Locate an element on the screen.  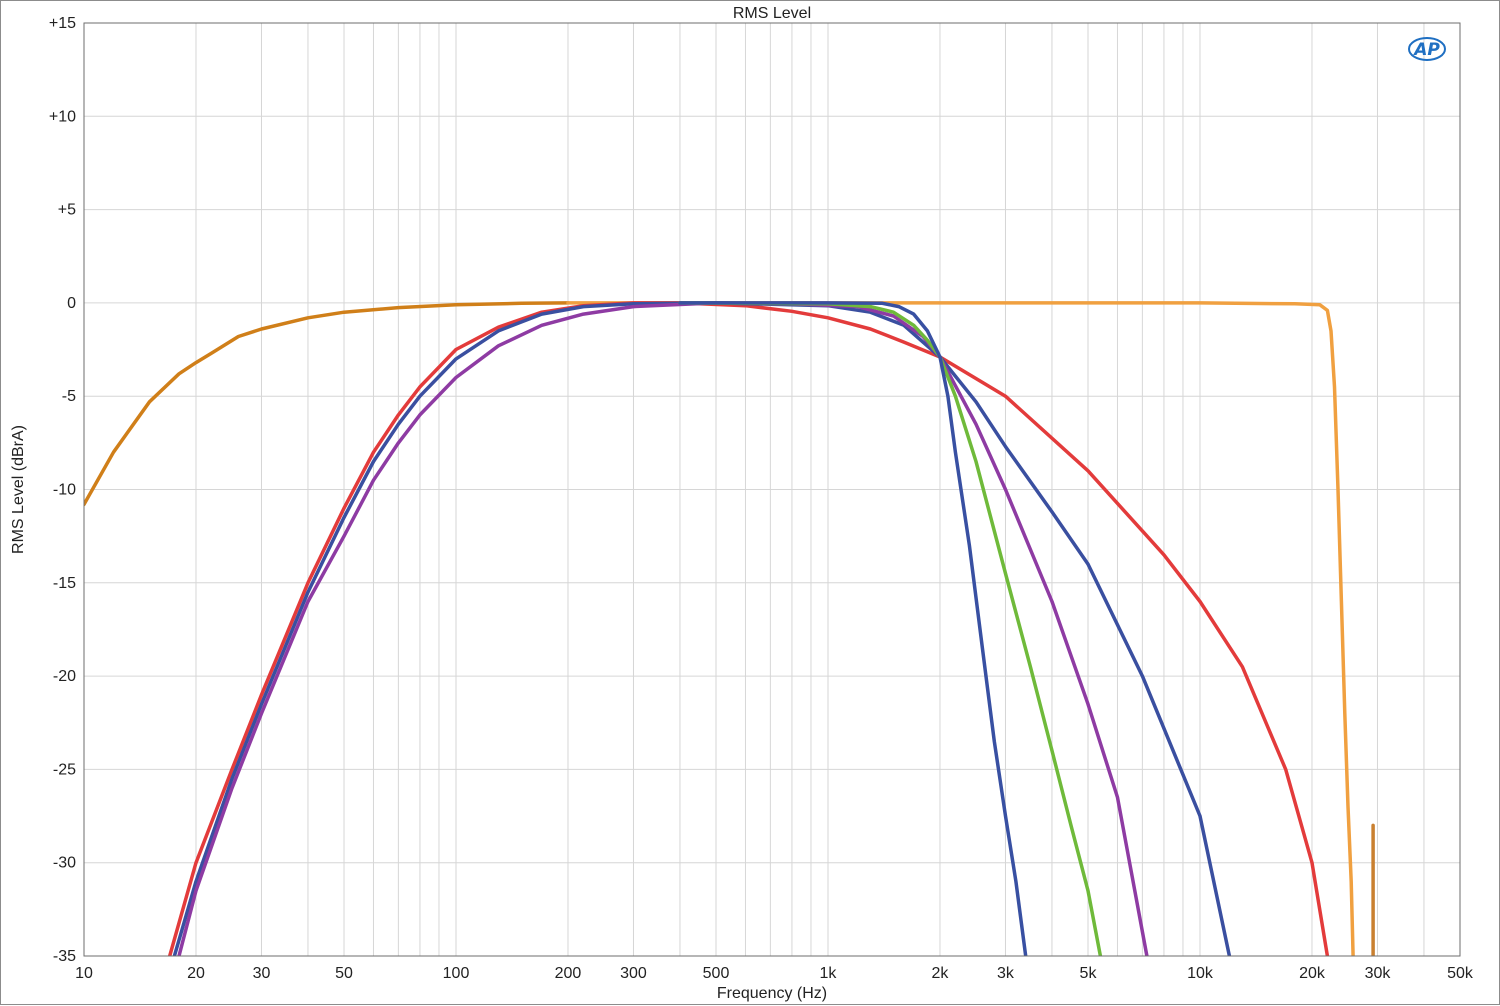
y-tick-label: 0 is located at coordinates (71, 303).